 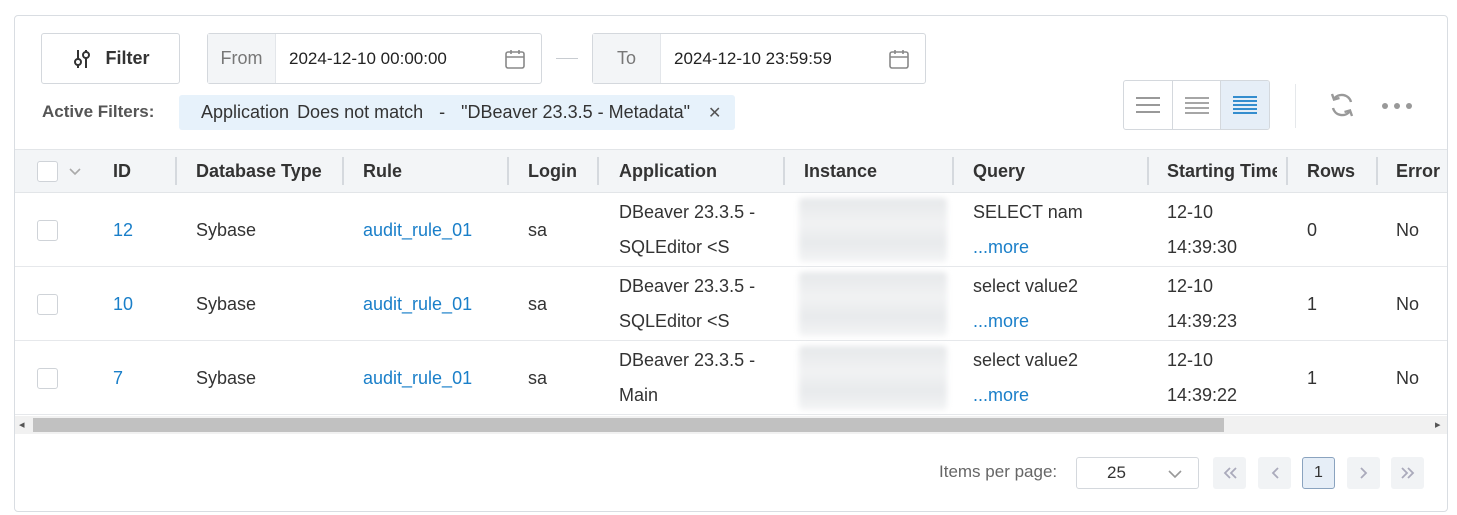 I want to click on application-line-1: DBeaver 23.3.5 -, so click(x=687, y=212).